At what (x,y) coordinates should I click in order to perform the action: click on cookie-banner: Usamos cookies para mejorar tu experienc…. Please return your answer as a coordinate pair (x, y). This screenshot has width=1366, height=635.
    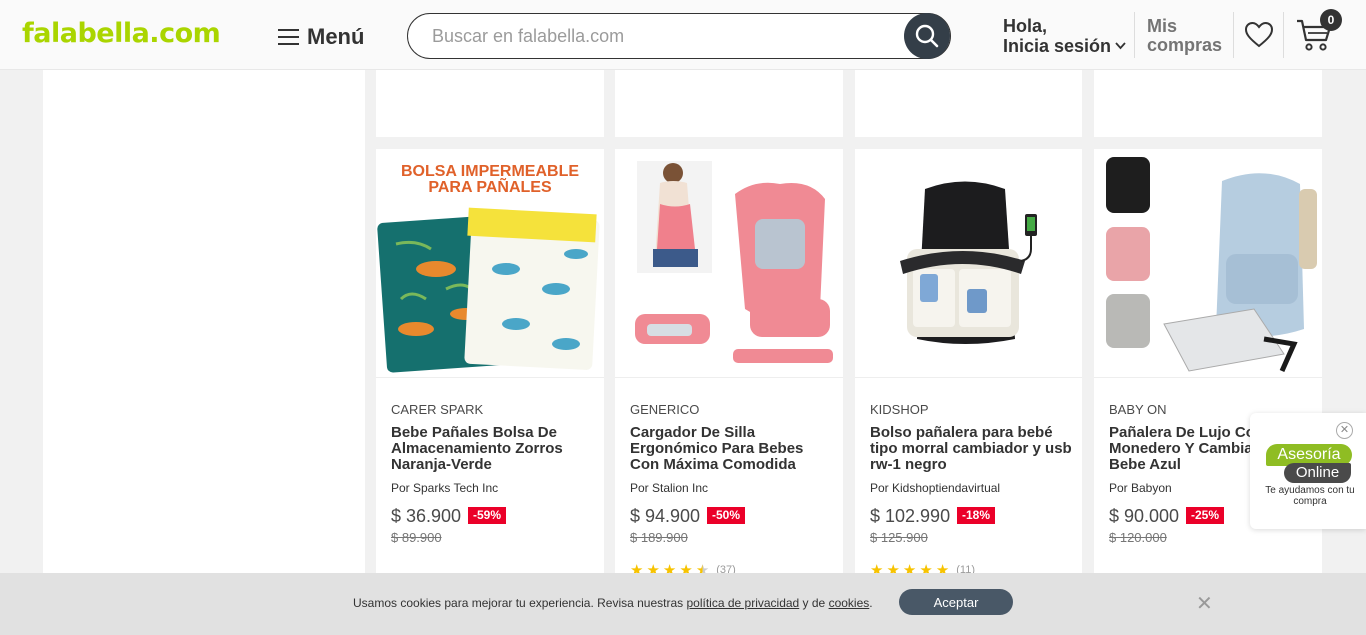
    Looking at the image, I should click on (683, 604).